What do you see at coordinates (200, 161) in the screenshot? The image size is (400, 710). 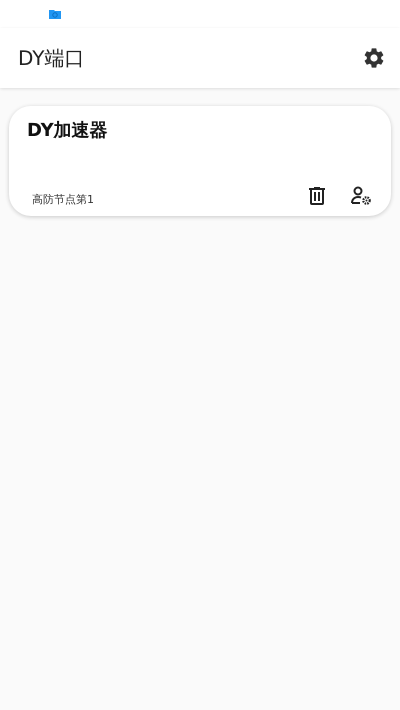 I see `server-card: DY加速器 高防节点第1` at bounding box center [200, 161].